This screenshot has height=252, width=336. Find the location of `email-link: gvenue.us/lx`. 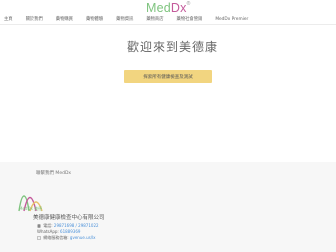

email-link: gvenue.us/lx is located at coordinates (83, 237).